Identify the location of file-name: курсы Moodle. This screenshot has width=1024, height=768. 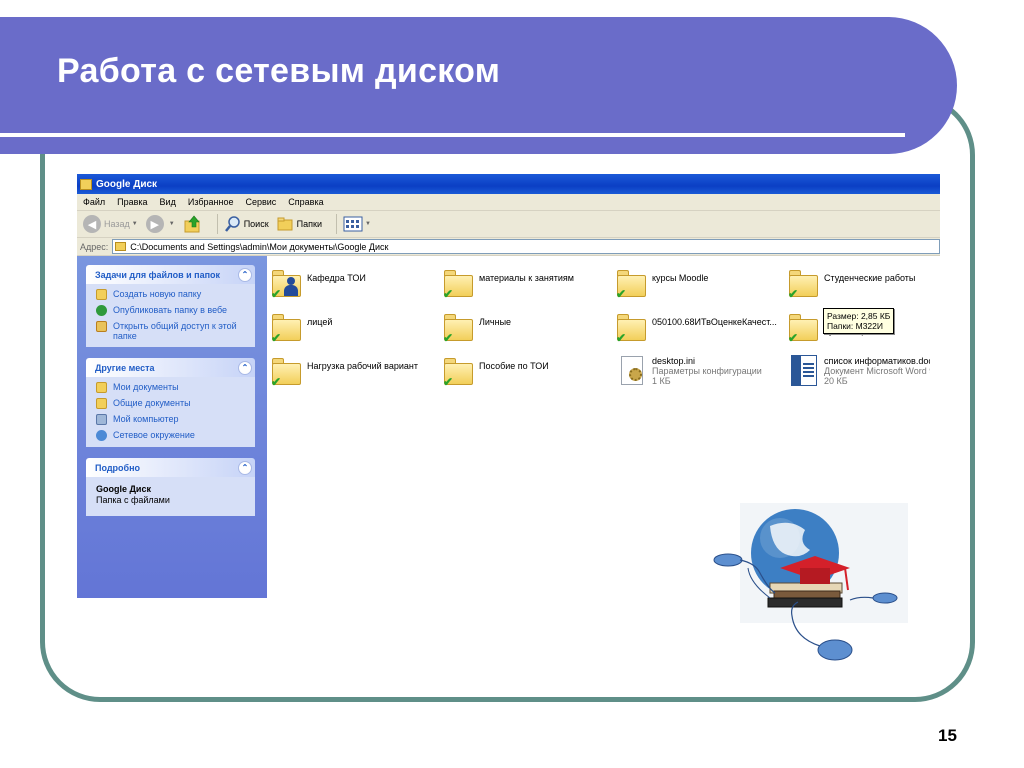
(680, 278).